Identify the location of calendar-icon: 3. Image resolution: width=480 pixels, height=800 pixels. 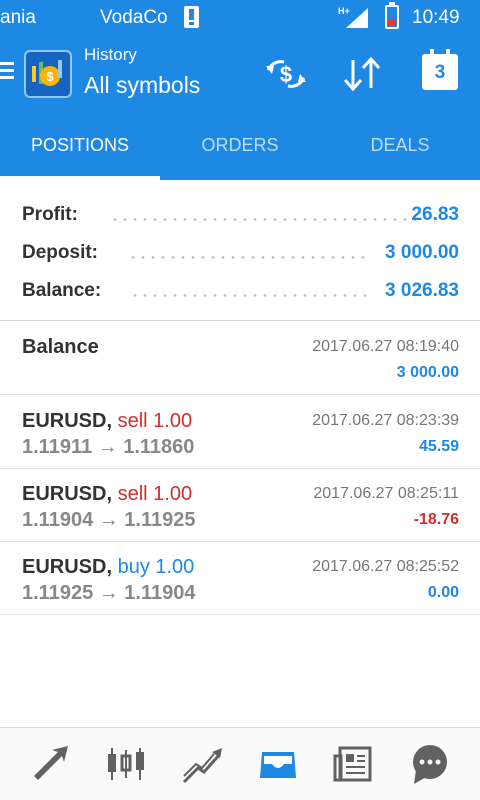
(440, 69).